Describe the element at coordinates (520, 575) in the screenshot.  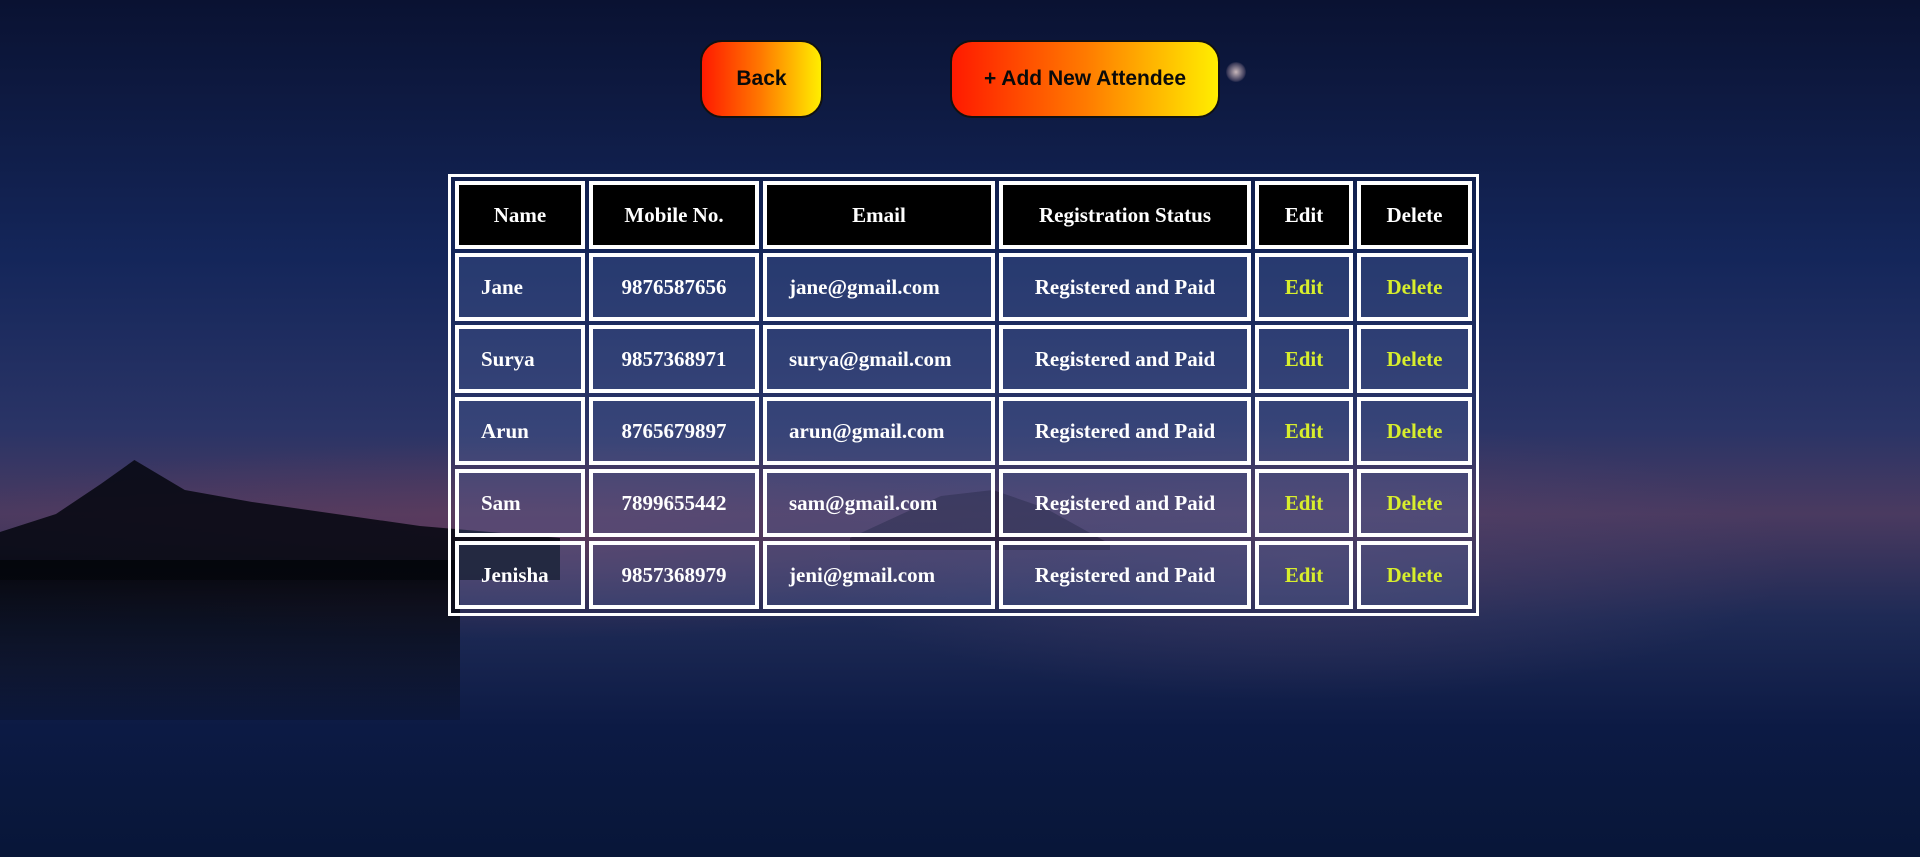
I see `cell-name: Jenisha` at that location.